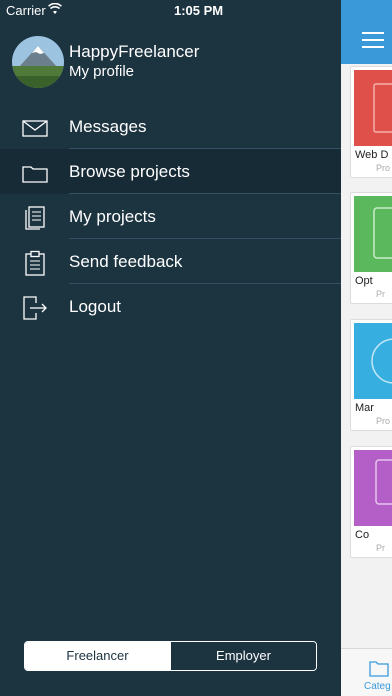 Image resolution: width=392 pixels, height=696 pixels. I want to click on menu-label: Messages, so click(108, 126).